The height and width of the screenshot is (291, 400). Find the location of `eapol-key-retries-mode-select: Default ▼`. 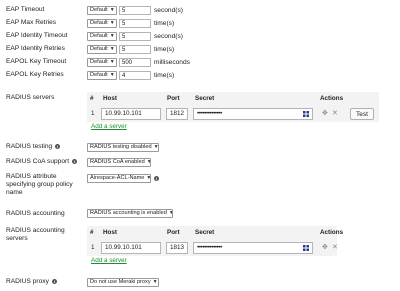

eapol-key-retries-mode-select: Default ▼ is located at coordinates (102, 75).